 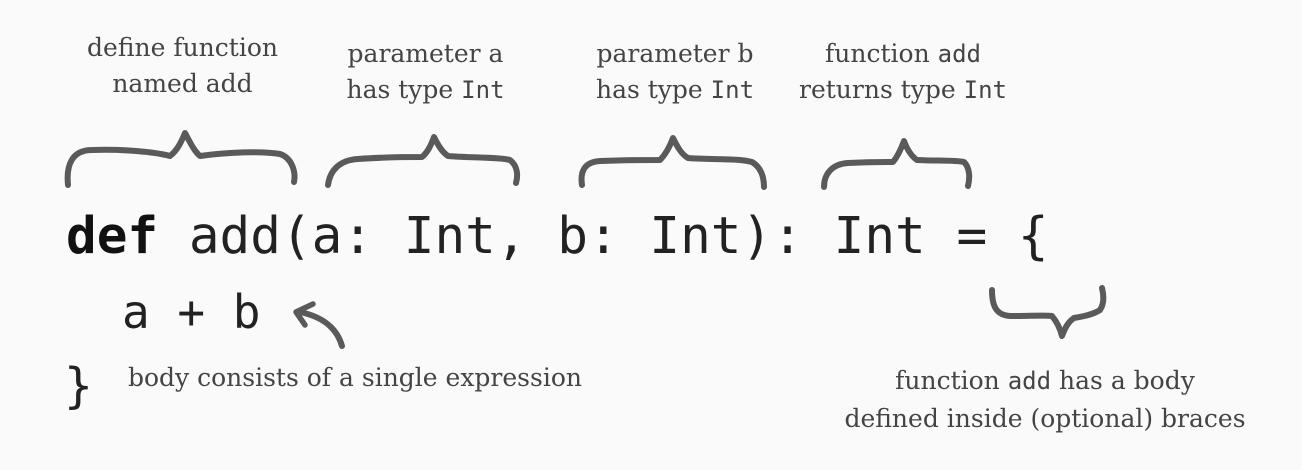 I want to click on annotation-line: returns type Int, so click(x=903, y=90).